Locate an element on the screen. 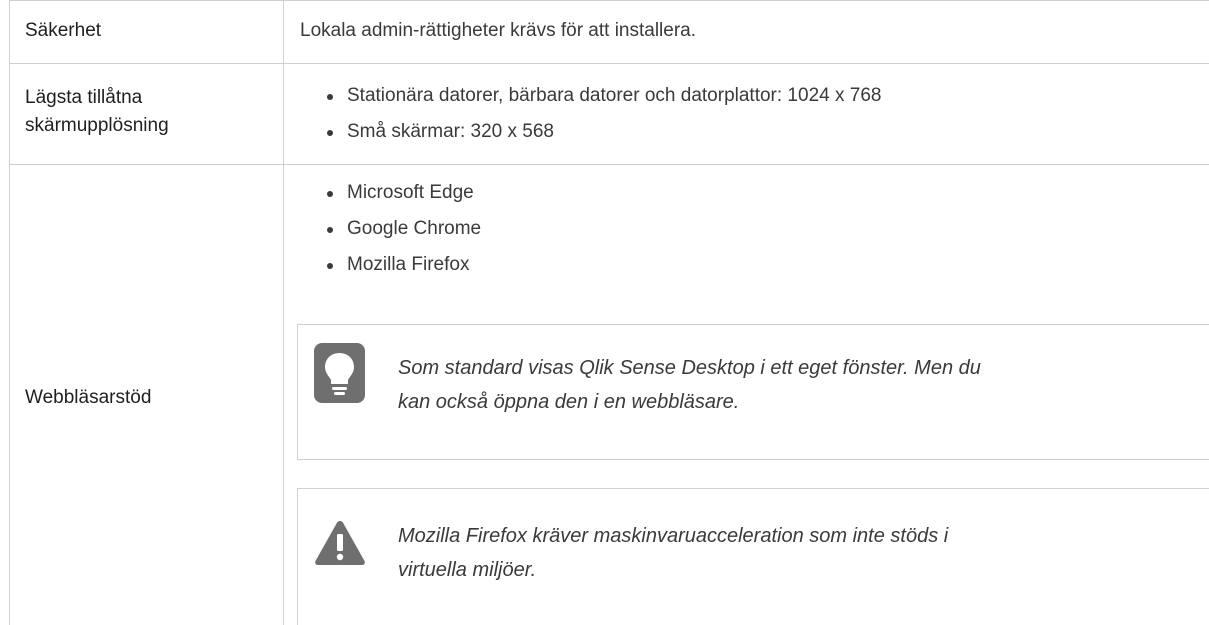 The width and height of the screenshot is (1209, 625). list-item: Google Chrome is located at coordinates (404, 229).